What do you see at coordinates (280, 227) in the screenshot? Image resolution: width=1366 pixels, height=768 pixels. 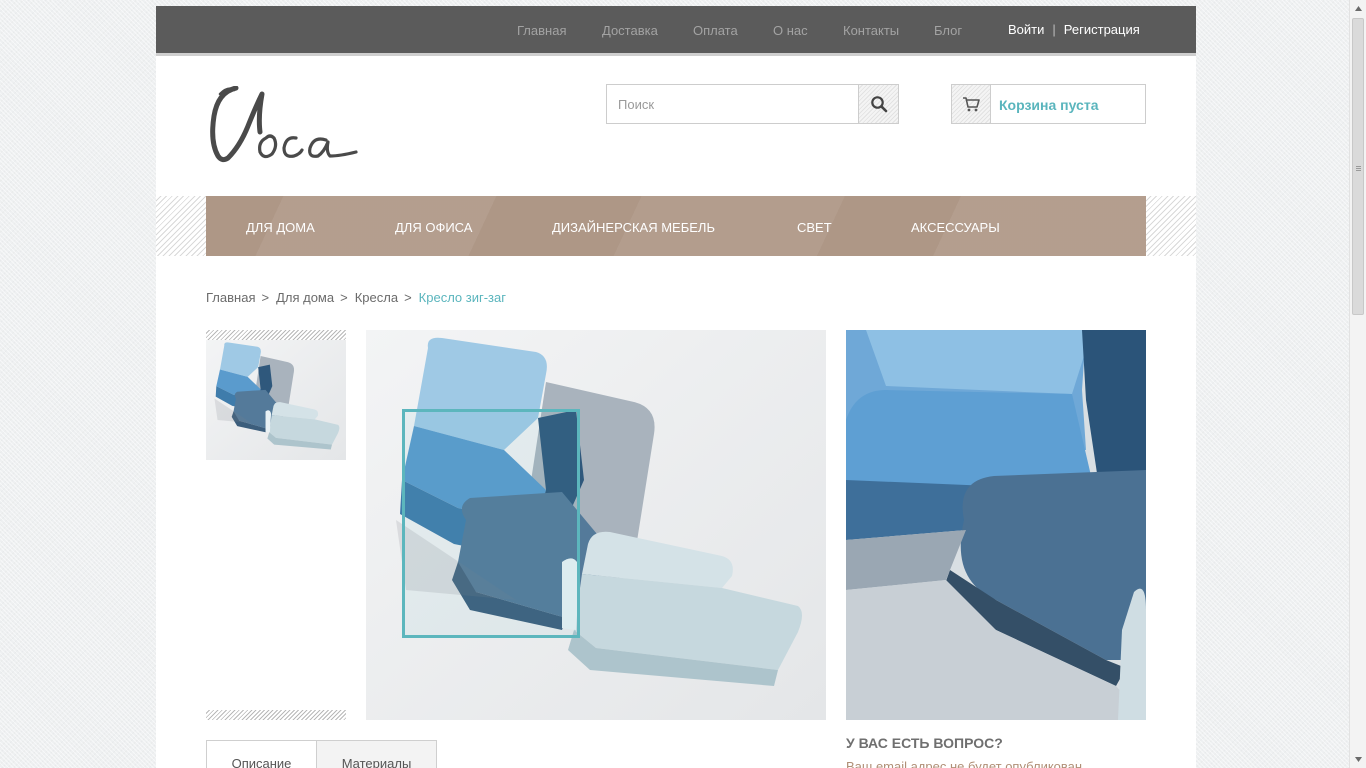 I see `main-nav-home: ДЛЯ ДОМА` at bounding box center [280, 227].